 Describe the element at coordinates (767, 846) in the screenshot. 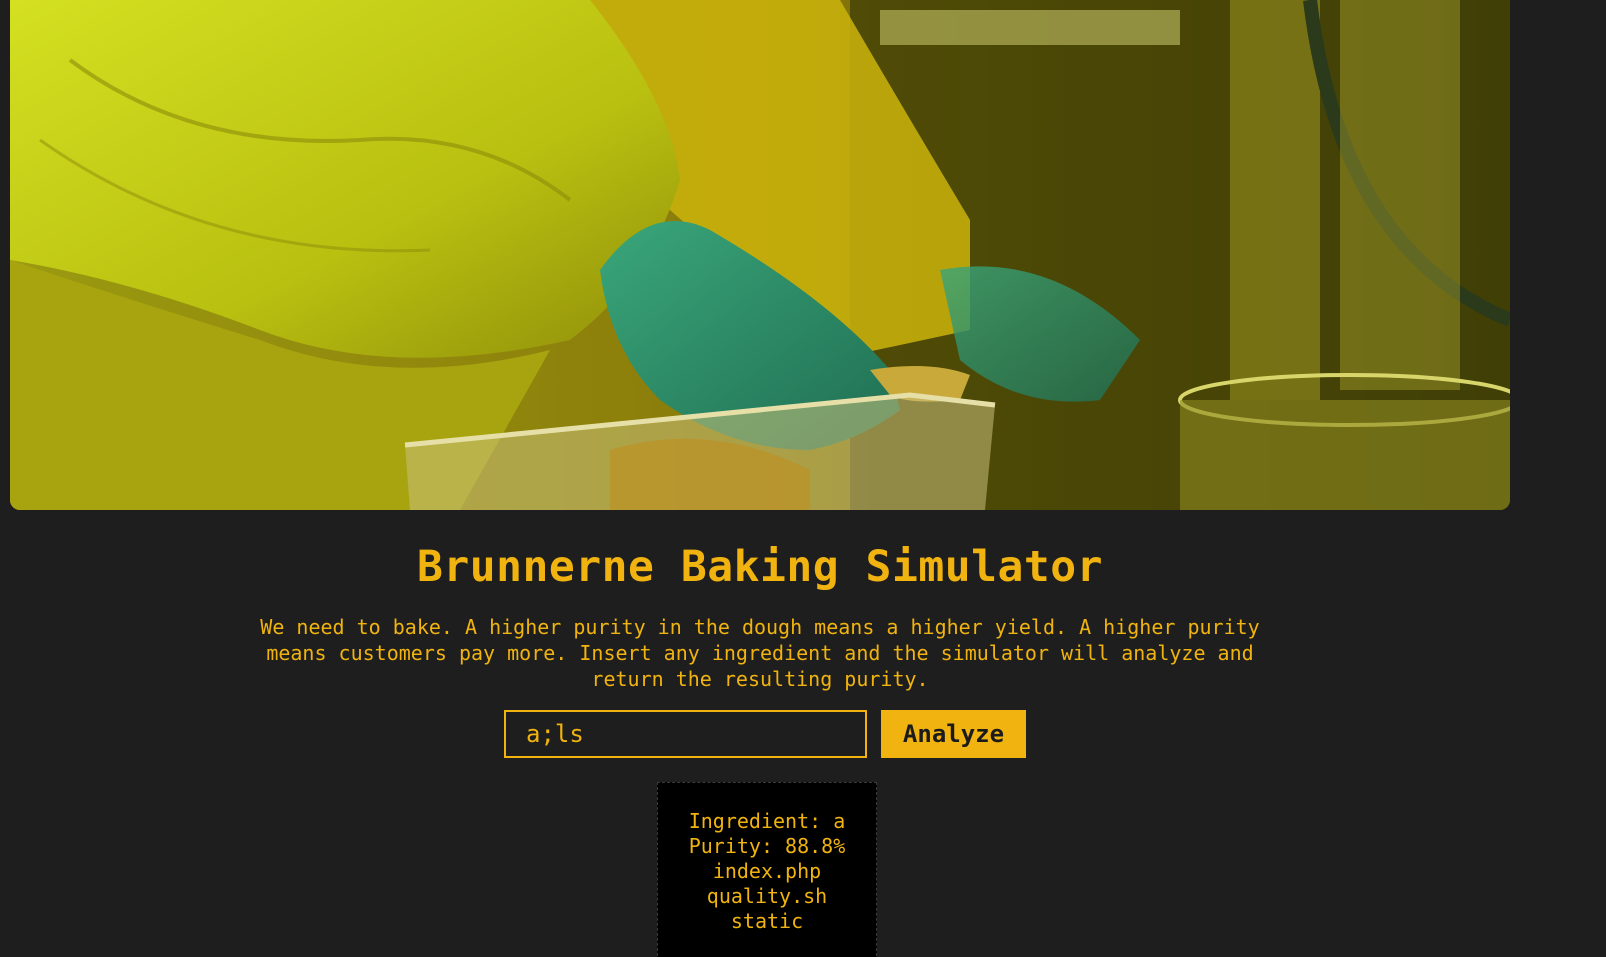

I see `result-line: Purity: 88.8%` at that location.